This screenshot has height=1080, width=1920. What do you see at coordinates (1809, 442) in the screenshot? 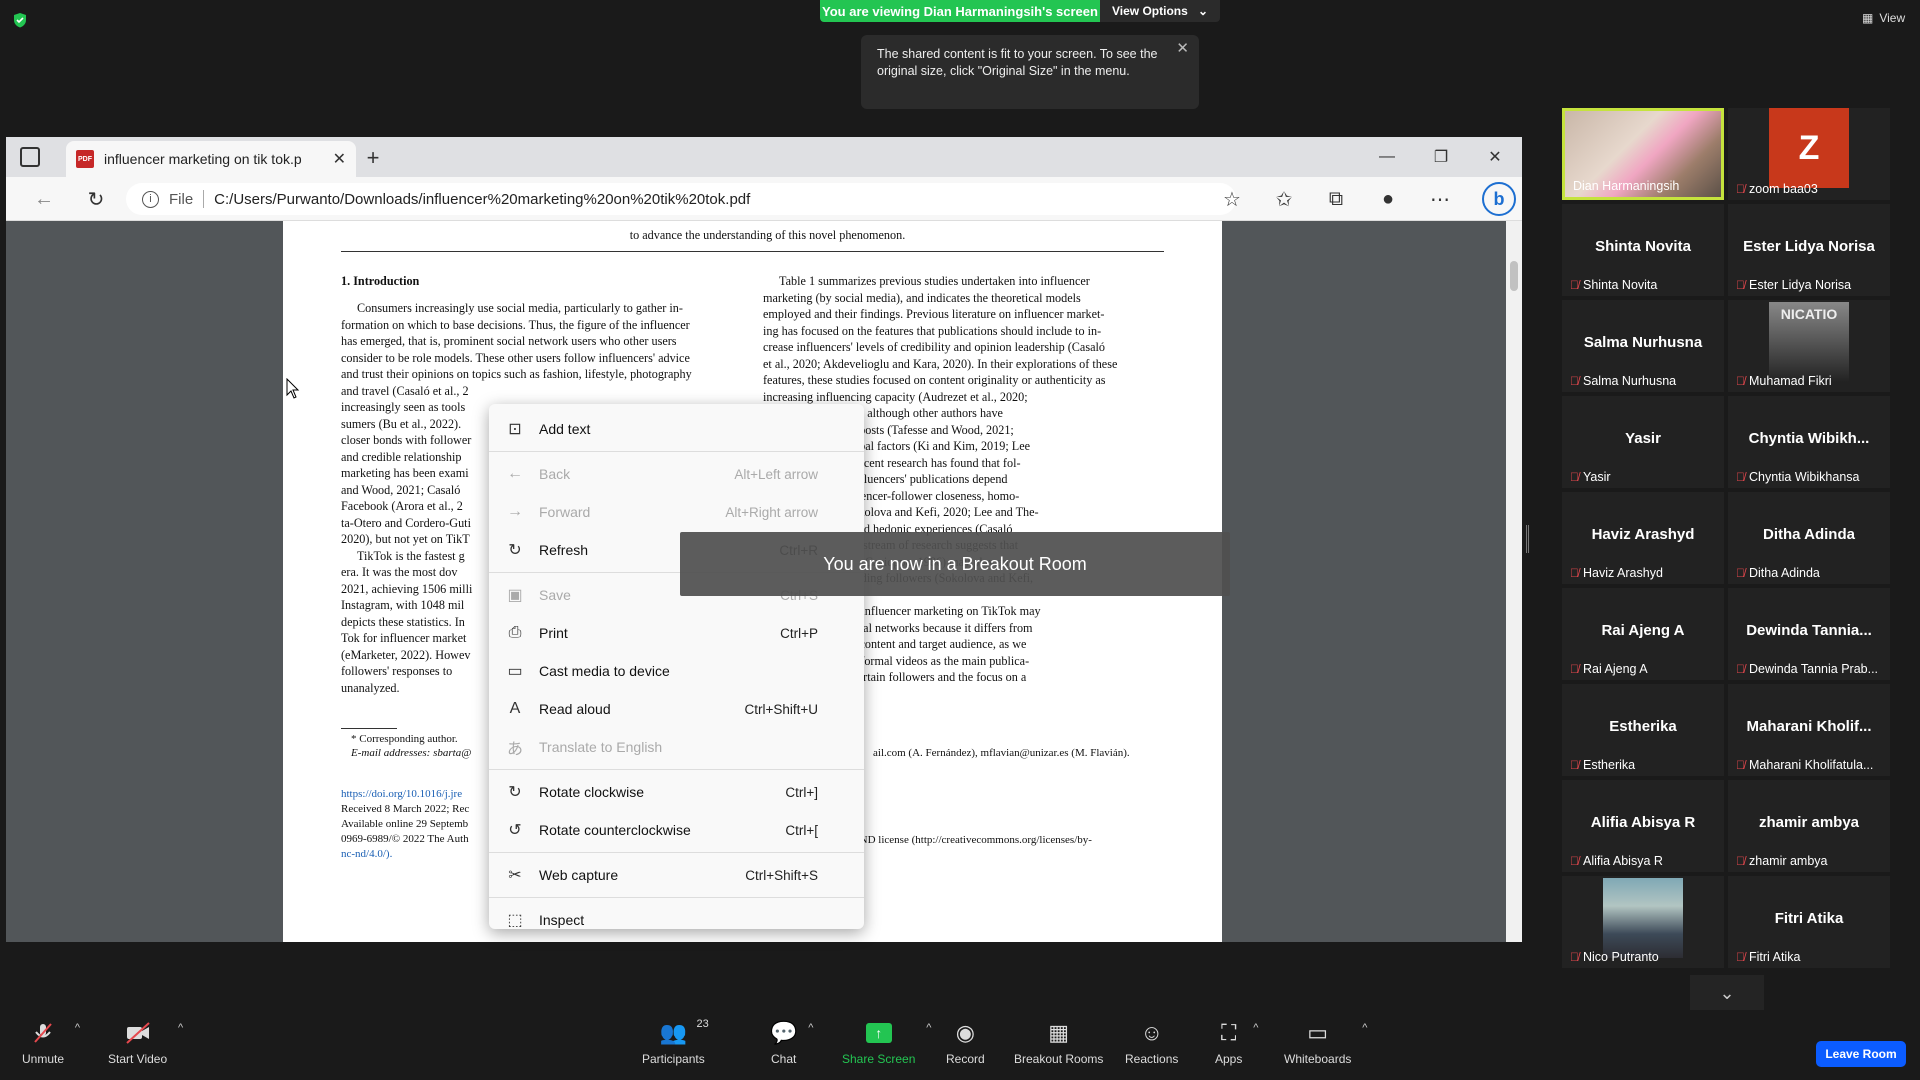
I see `participant-tile: Chyntia Wibikh... 🎙̸ Chyntia Wibikhansa` at bounding box center [1809, 442].